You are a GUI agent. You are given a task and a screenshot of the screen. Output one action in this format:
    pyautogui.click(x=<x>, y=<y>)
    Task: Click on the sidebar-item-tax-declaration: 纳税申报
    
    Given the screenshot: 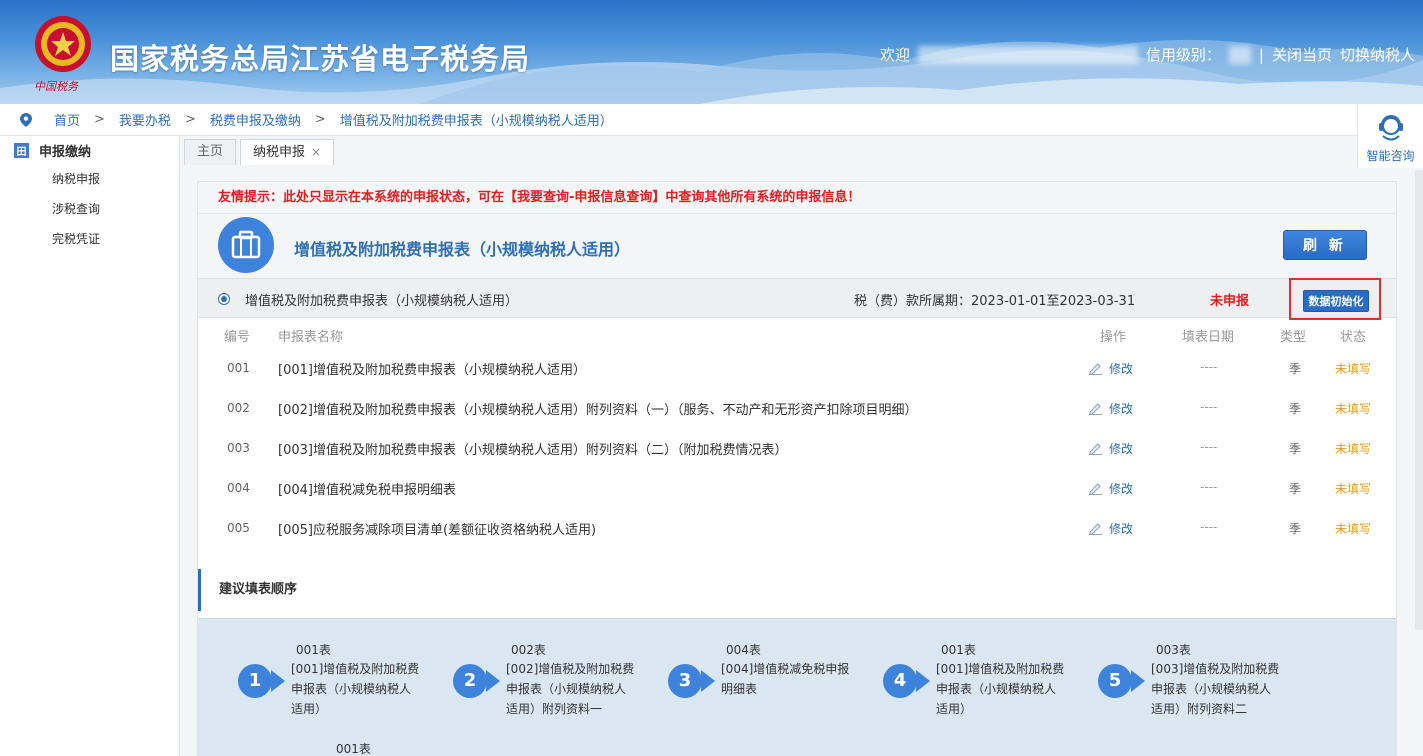 What is the action you would take?
    pyautogui.click(x=89, y=179)
    